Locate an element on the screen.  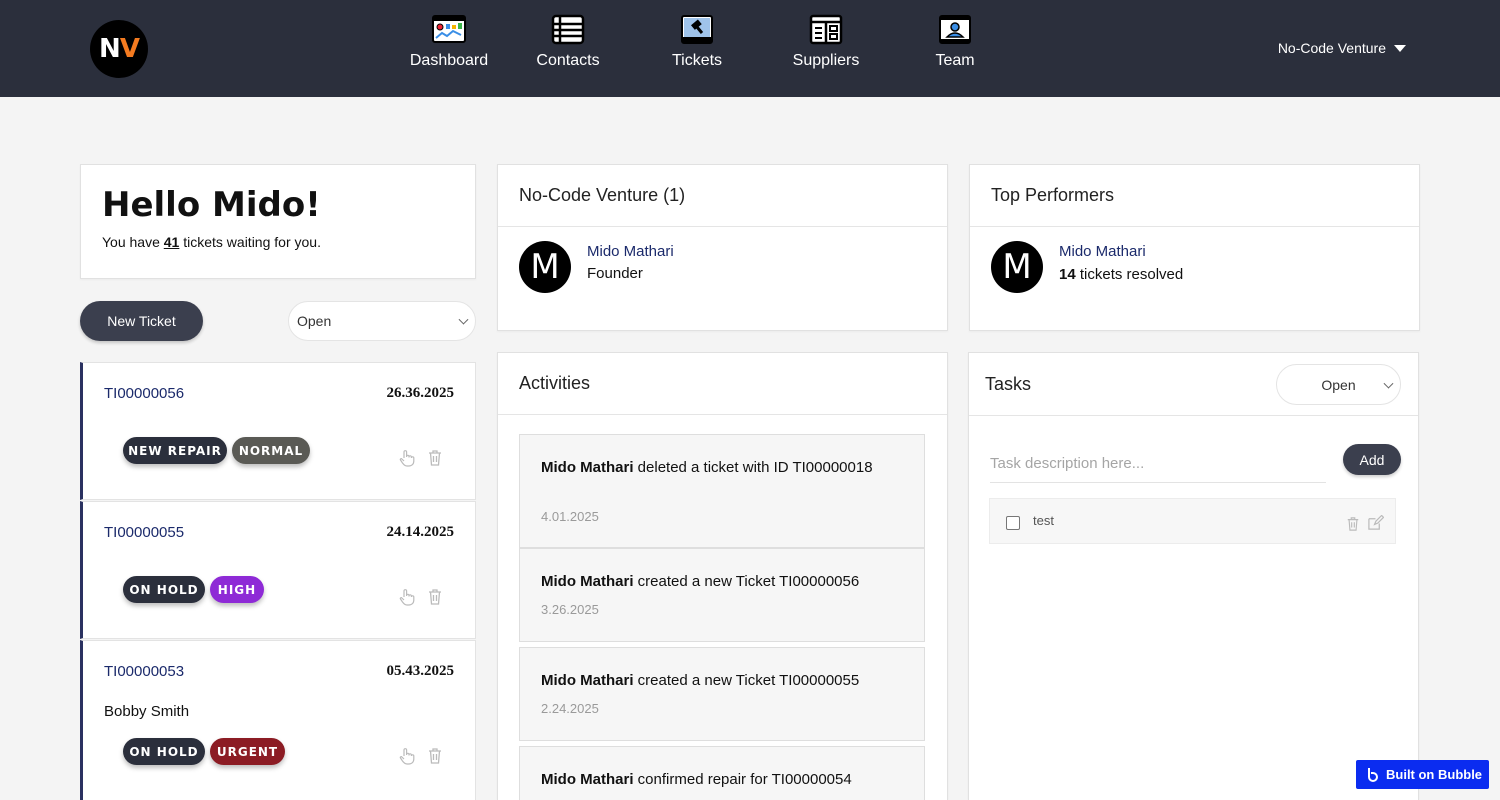
nav-item-dashboard: Dashboard is located at coordinates (449, 42).